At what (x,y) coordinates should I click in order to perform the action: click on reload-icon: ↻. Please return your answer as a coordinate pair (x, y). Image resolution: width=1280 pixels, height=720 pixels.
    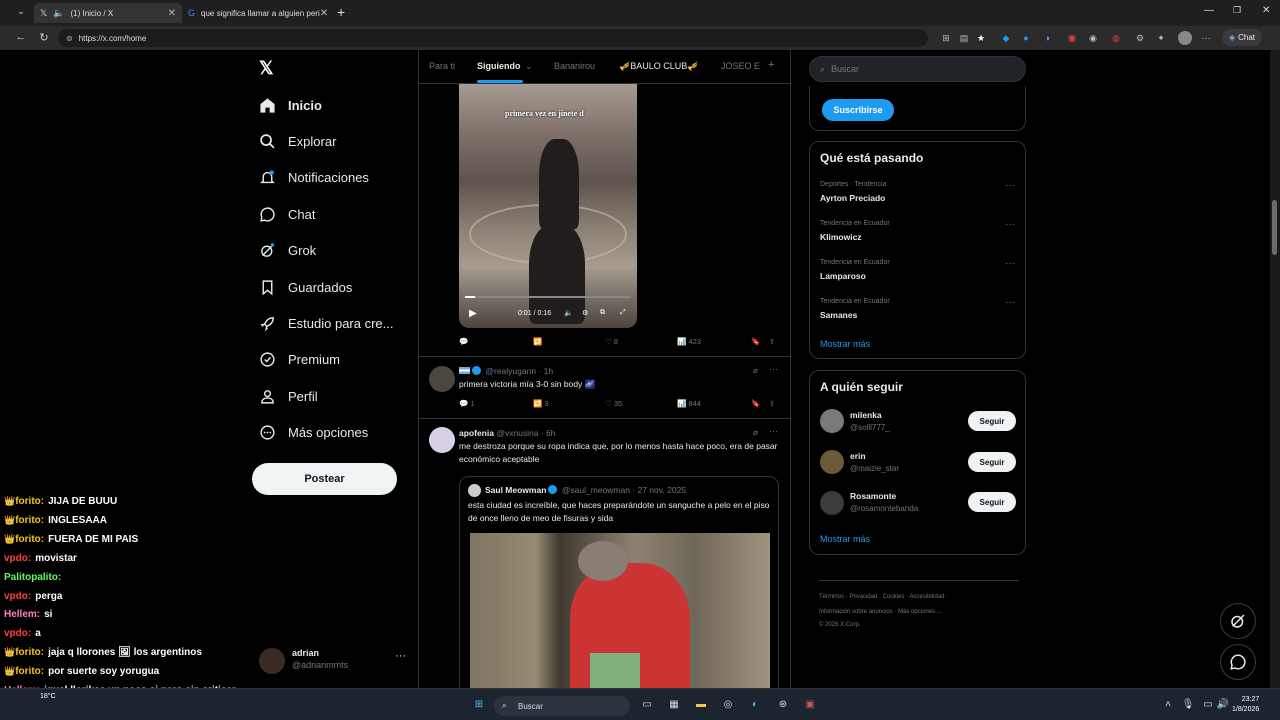
    Looking at the image, I should click on (44, 37).